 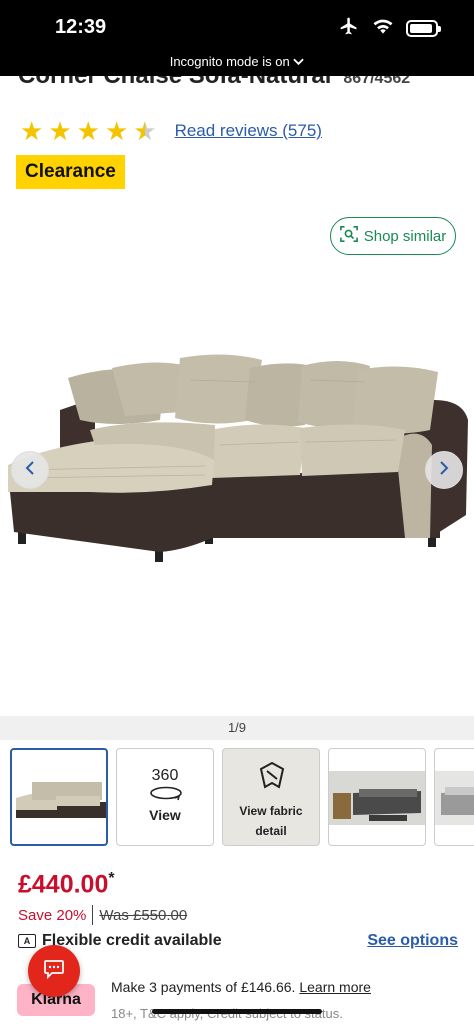 What do you see at coordinates (405, 236) in the screenshot?
I see `shop-similar-label: Shop similar` at bounding box center [405, 236].